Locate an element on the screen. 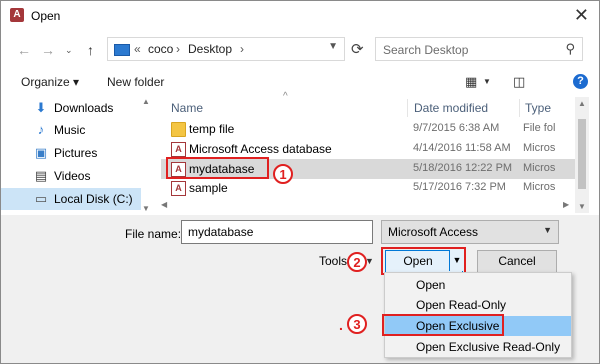  music-note-icon: ♪ is located at coordinates (41, 129).